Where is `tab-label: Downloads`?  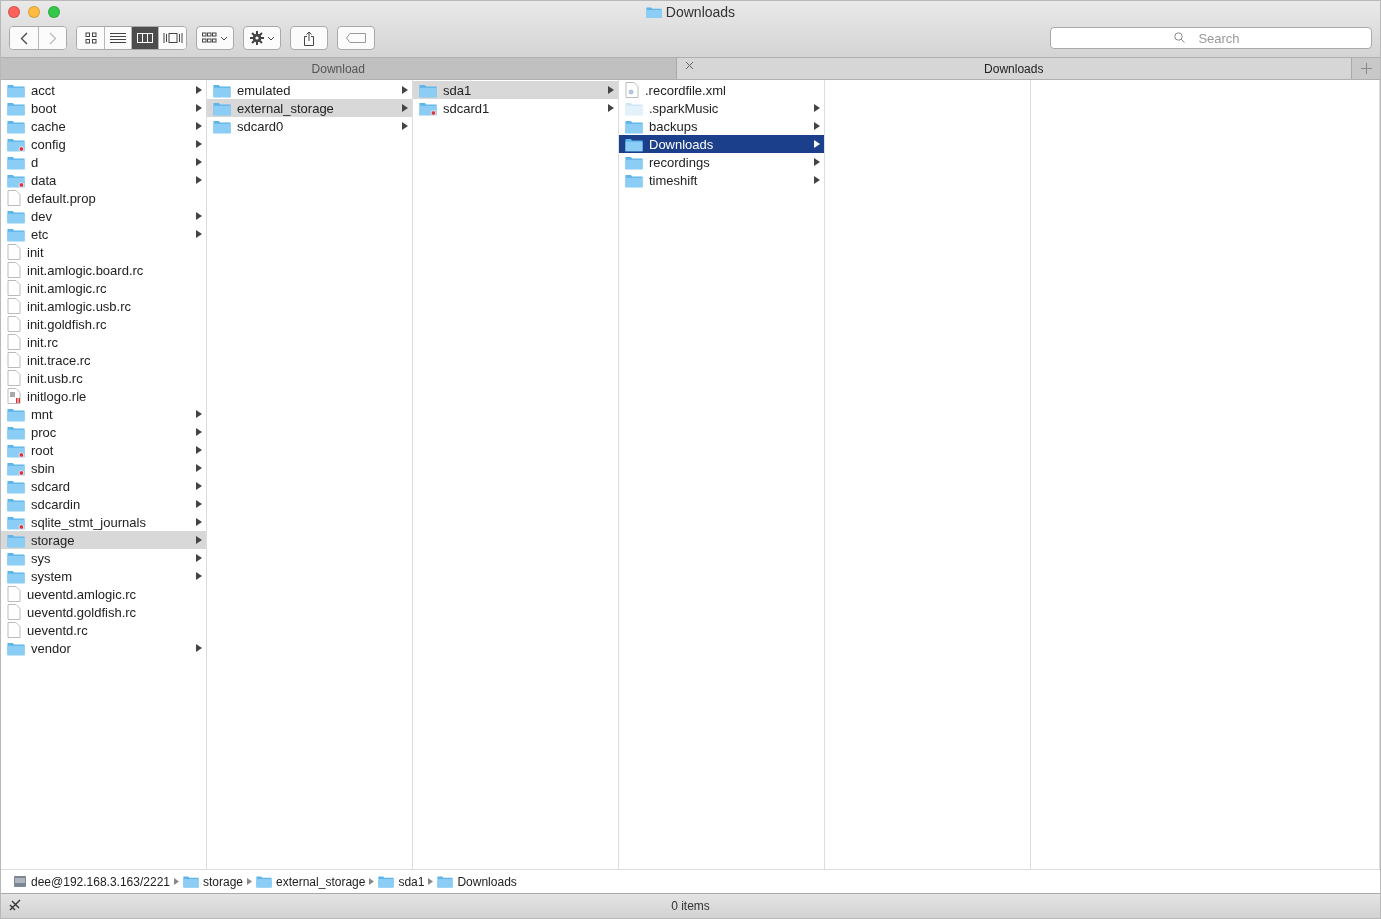
tab-label: Downloads is located at coordinates (1014, 68).